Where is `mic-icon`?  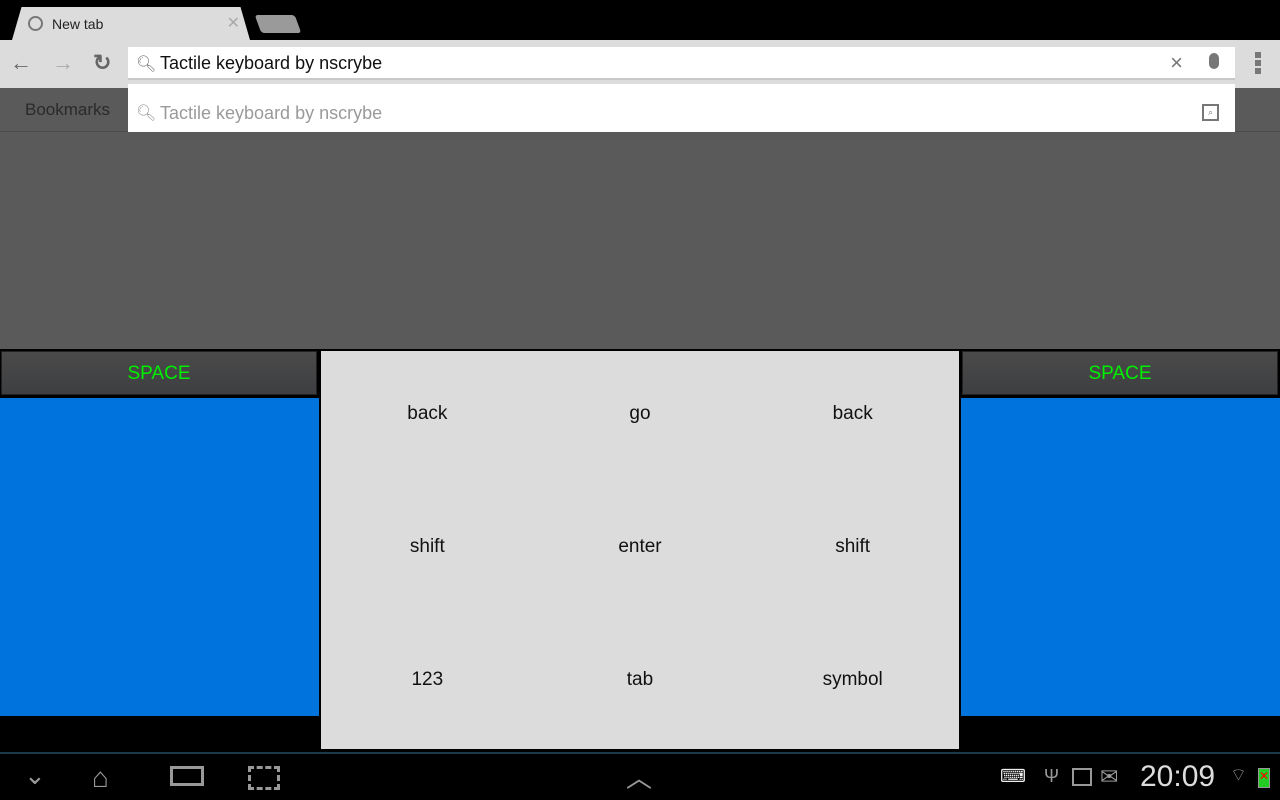
mic-icon is located at coordinates (1214, 61).